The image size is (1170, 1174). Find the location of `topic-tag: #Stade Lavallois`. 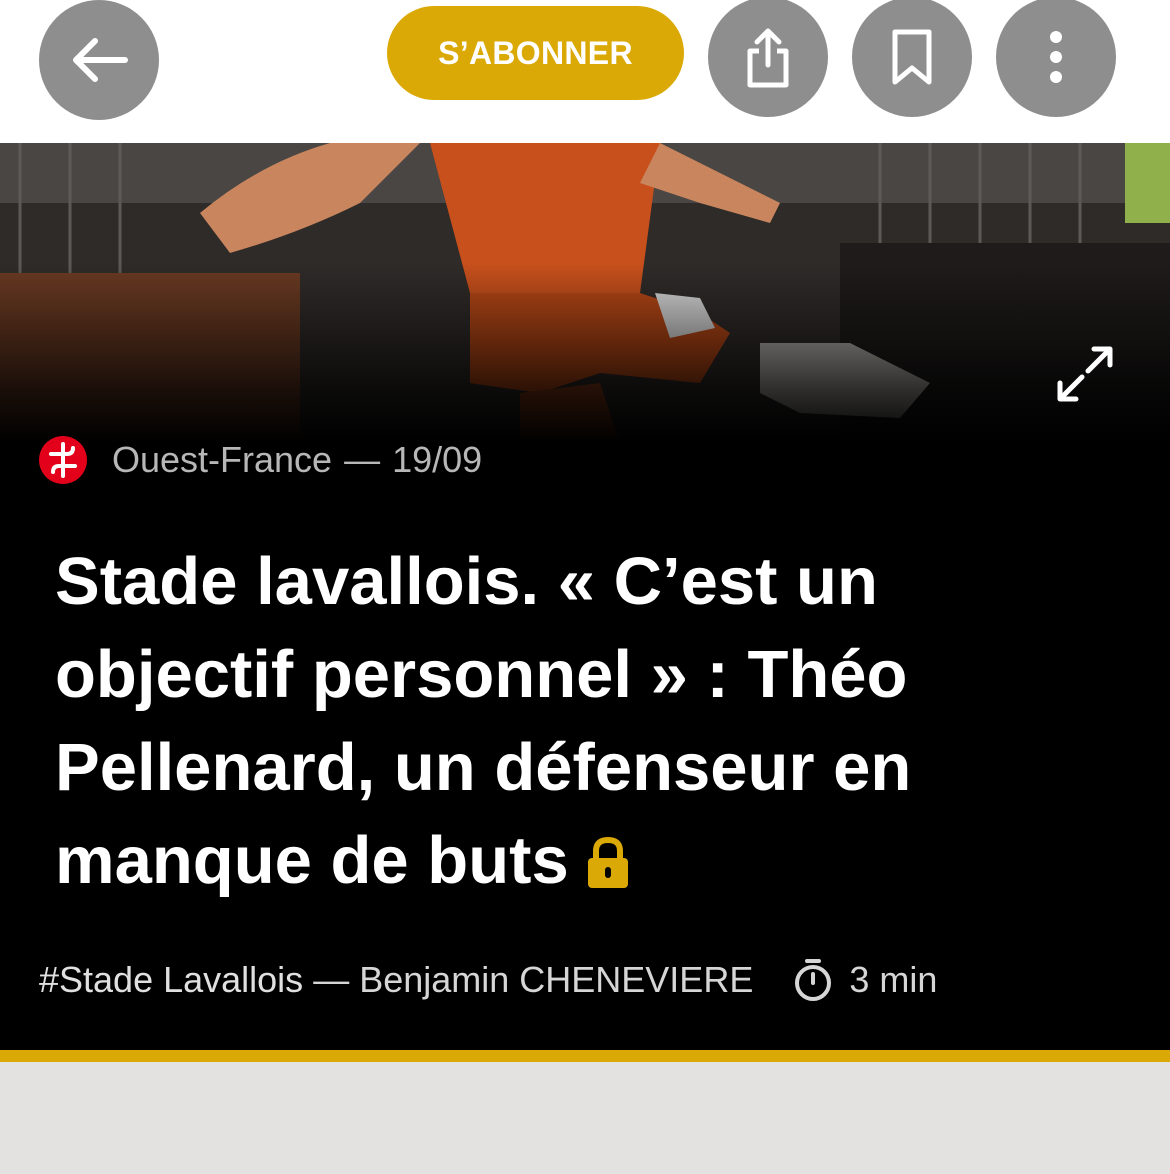

topic-tag: #Stade Lavallois is located at coordinates (171, 980).